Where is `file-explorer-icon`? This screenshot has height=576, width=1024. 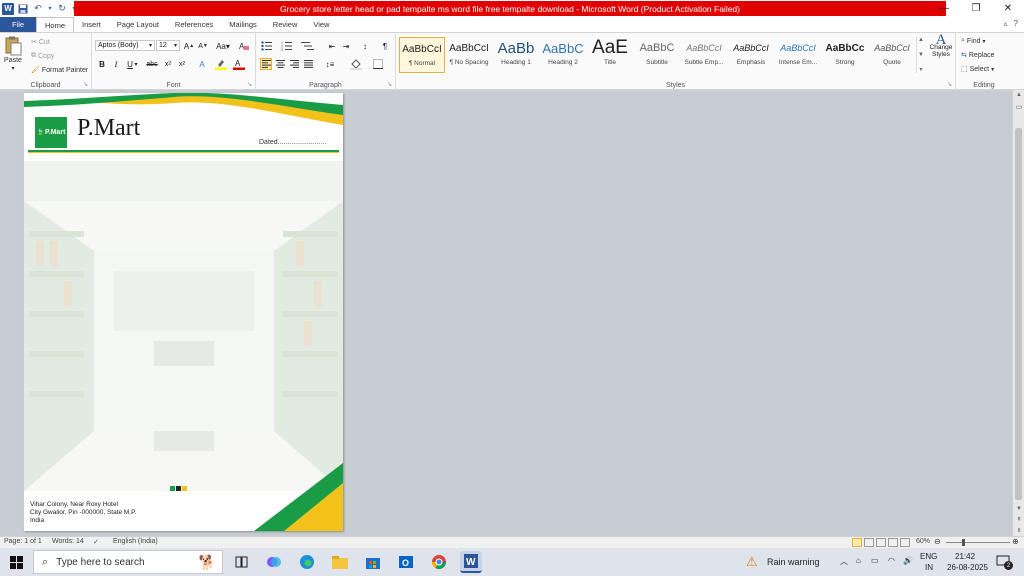
file-explorer-icon is located at coordinates (340, 562).